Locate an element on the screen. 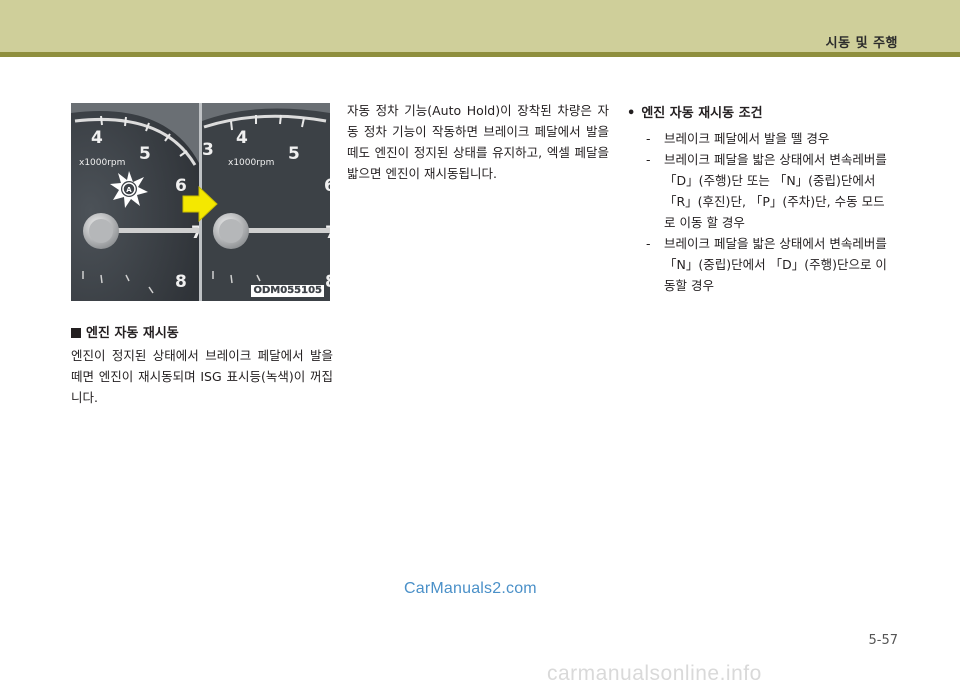 Image resolution: width=960 pixels, height=686 pixels. footer-watermark: carmanualsonline.info is located at coordinates (654, 673).